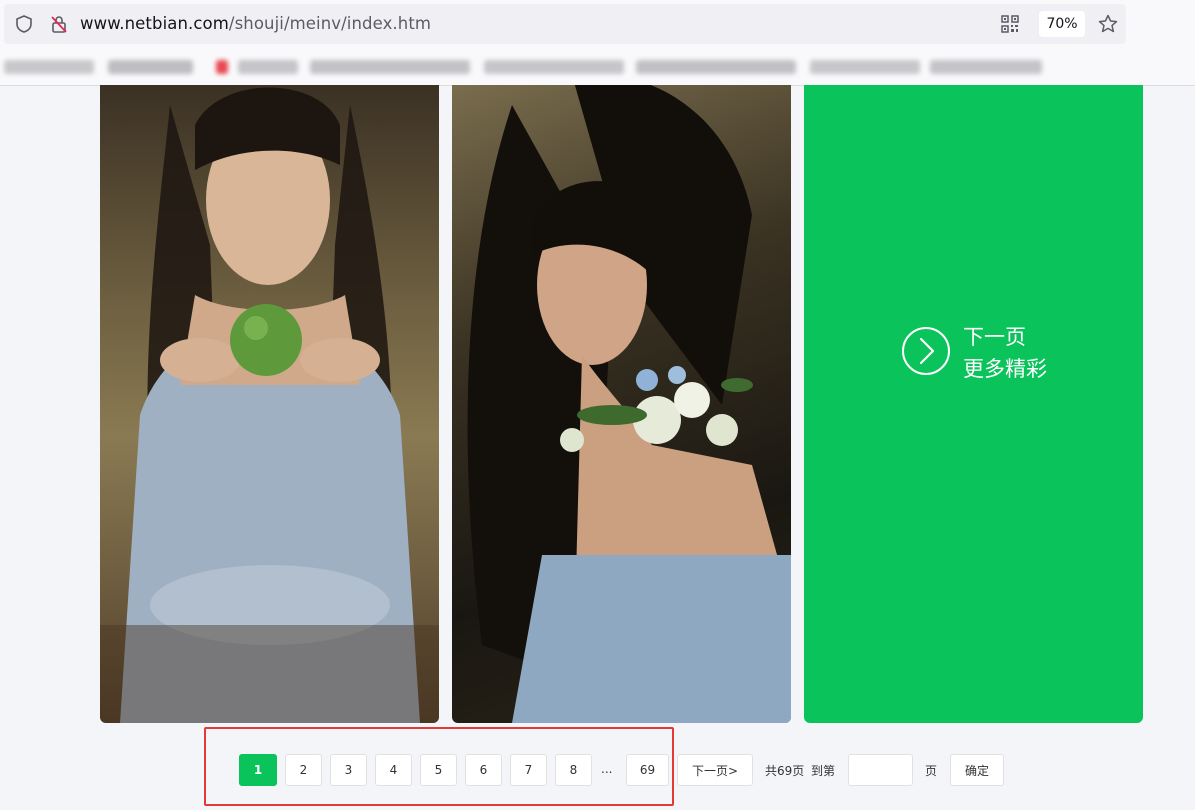  What do you see at coordinates (573, 770) in the screenshot?
I see `page-button-8: 8` at bounding box center [573, 770].